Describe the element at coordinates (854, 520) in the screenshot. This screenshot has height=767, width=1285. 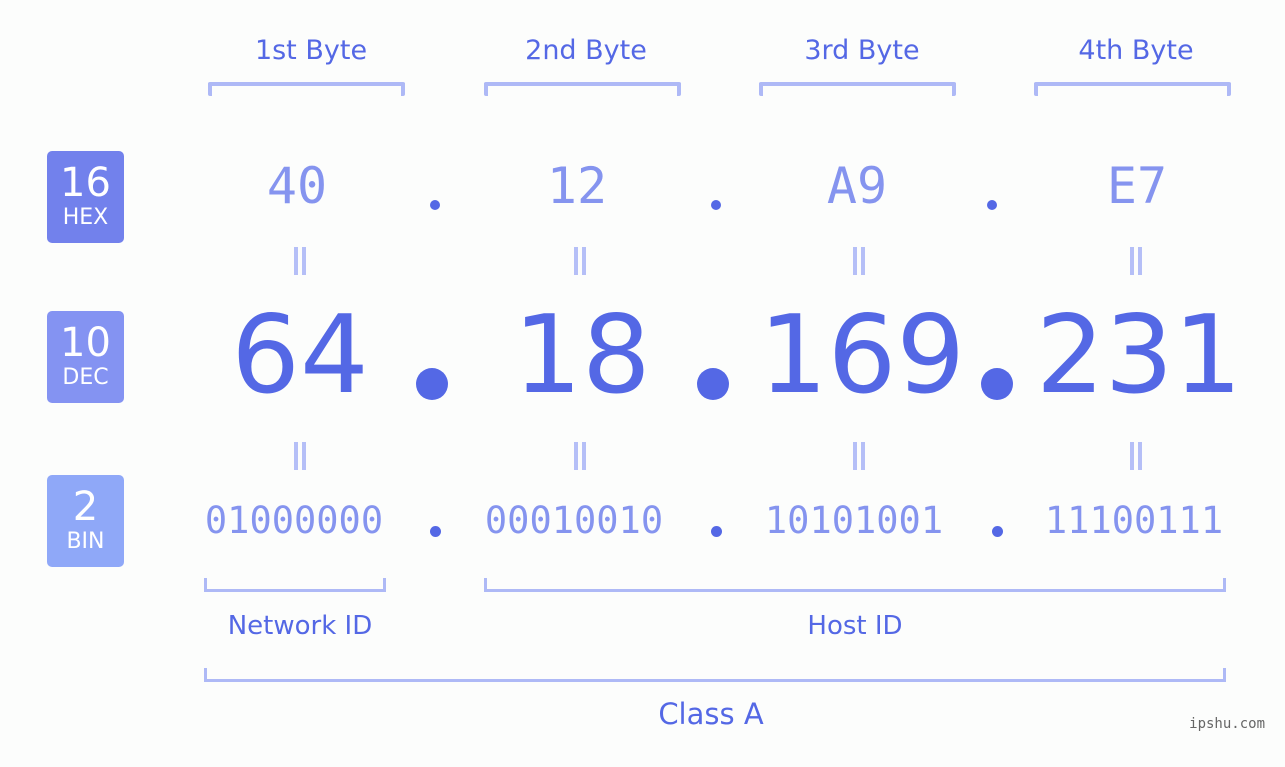
I see `bin-value-3: 10101001` at that location.